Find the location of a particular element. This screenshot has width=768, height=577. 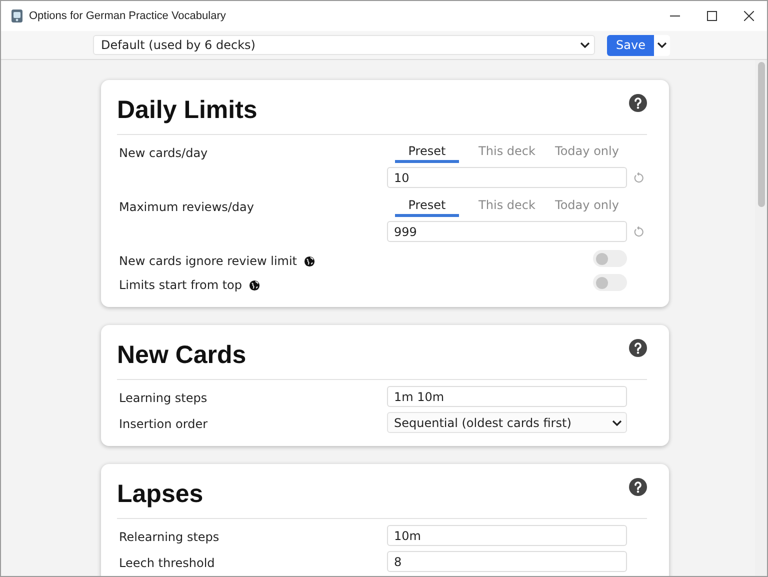

maximize-icon is located at coordinates (711, 16).